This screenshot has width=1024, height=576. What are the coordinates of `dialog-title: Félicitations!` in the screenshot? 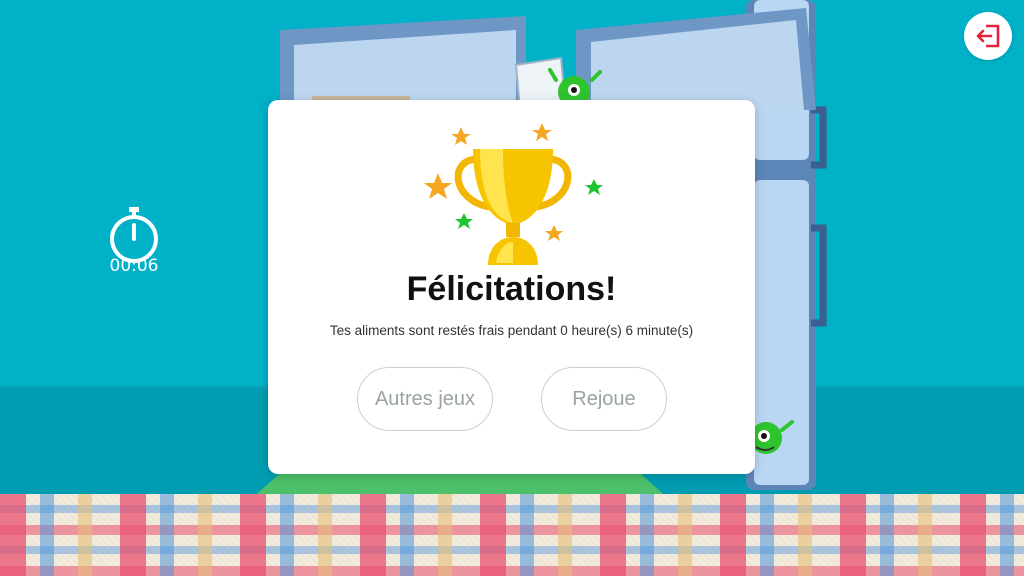 It's located at (511, 289).